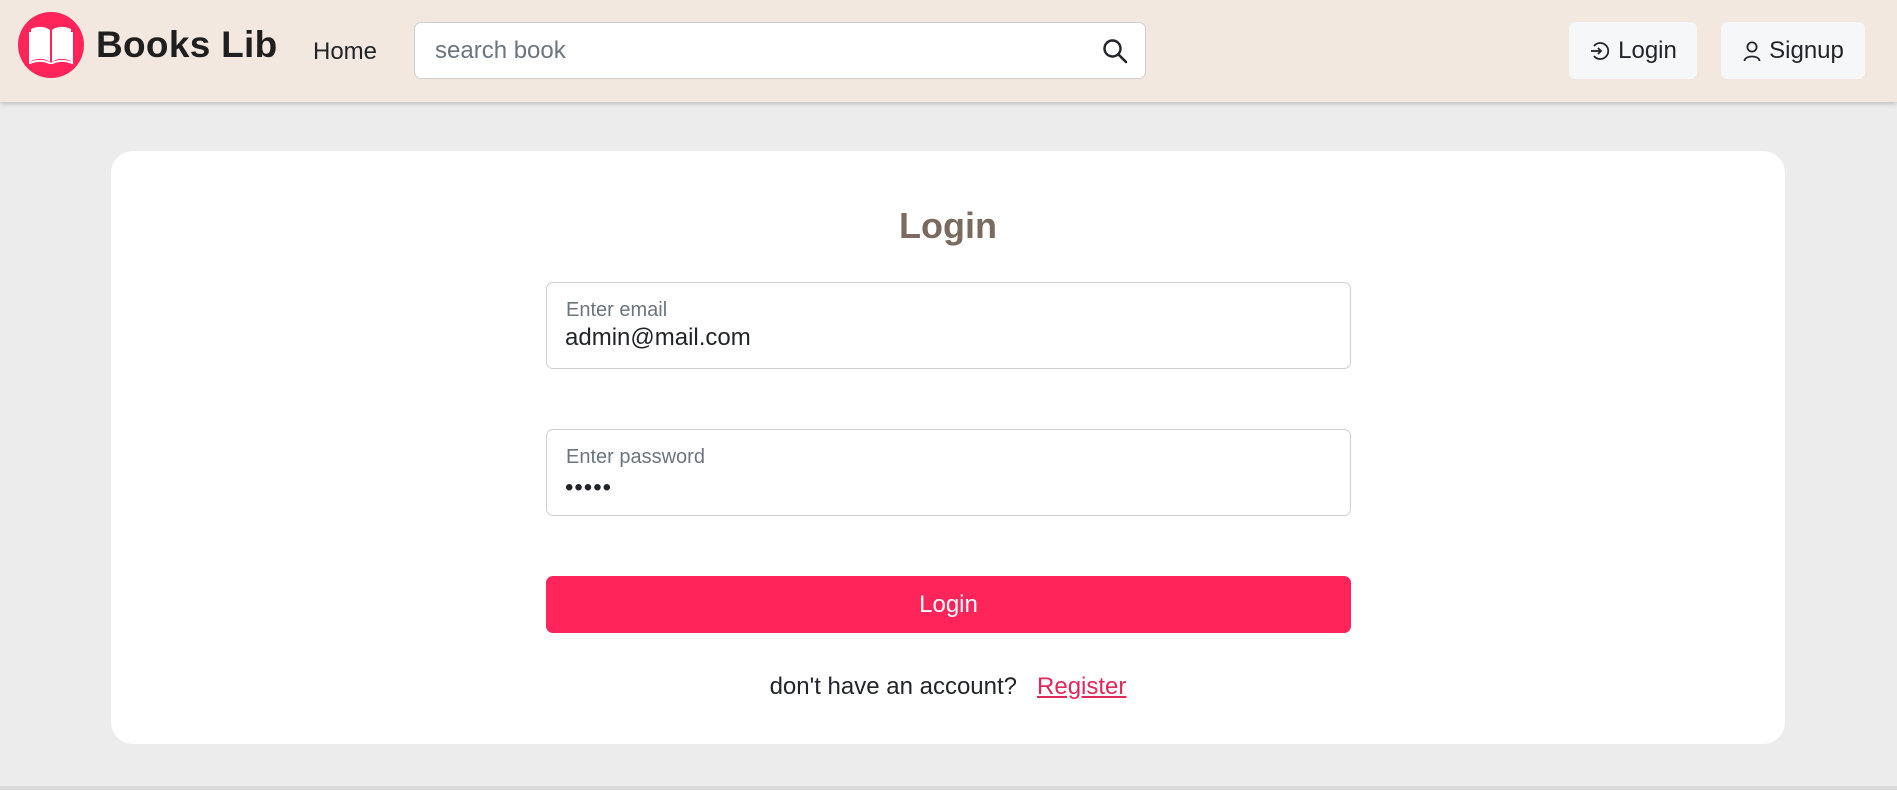 Image resolution: width=1897 pixels, height=790 pixels. I want to click on email-value: admin@mail.com, so click(658, 338).